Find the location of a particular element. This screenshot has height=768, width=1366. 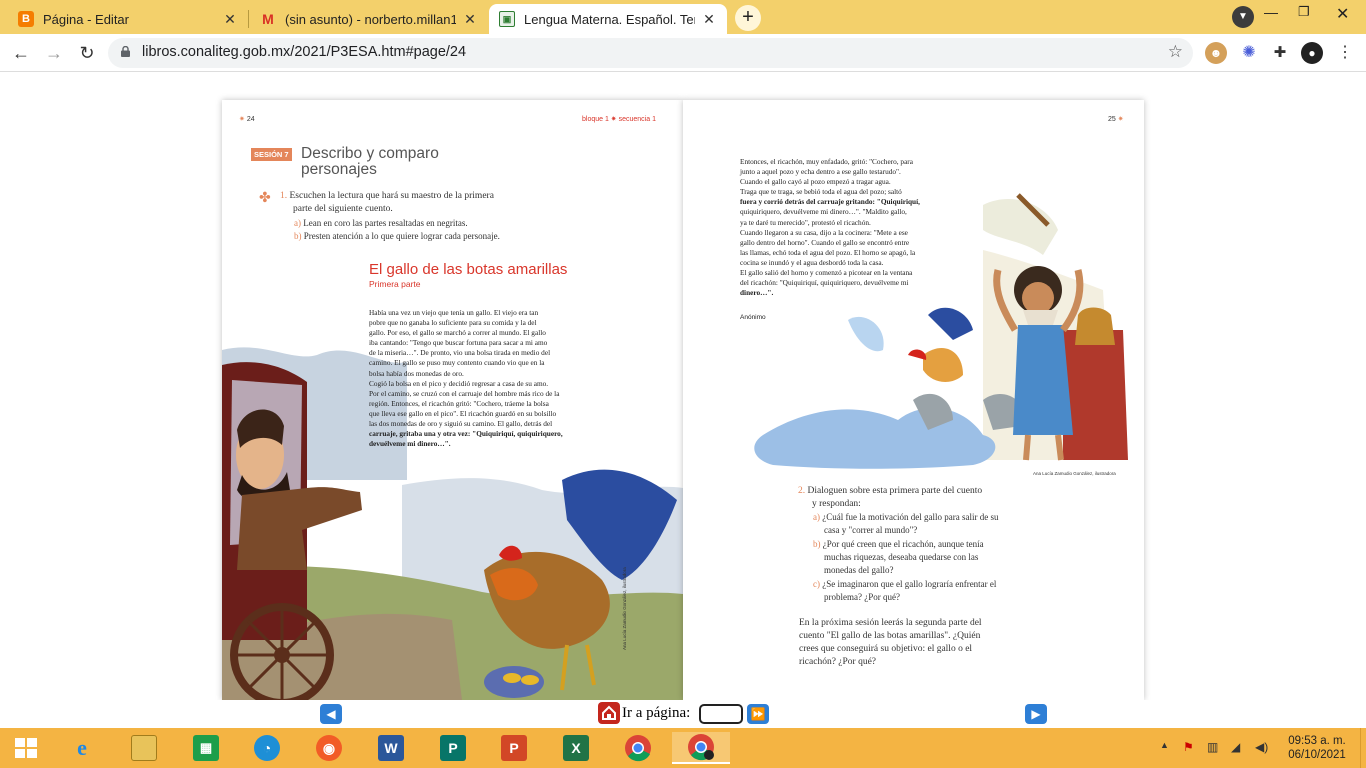

page-number-right: 25 ✷ is located at coordinates (1116, 119).